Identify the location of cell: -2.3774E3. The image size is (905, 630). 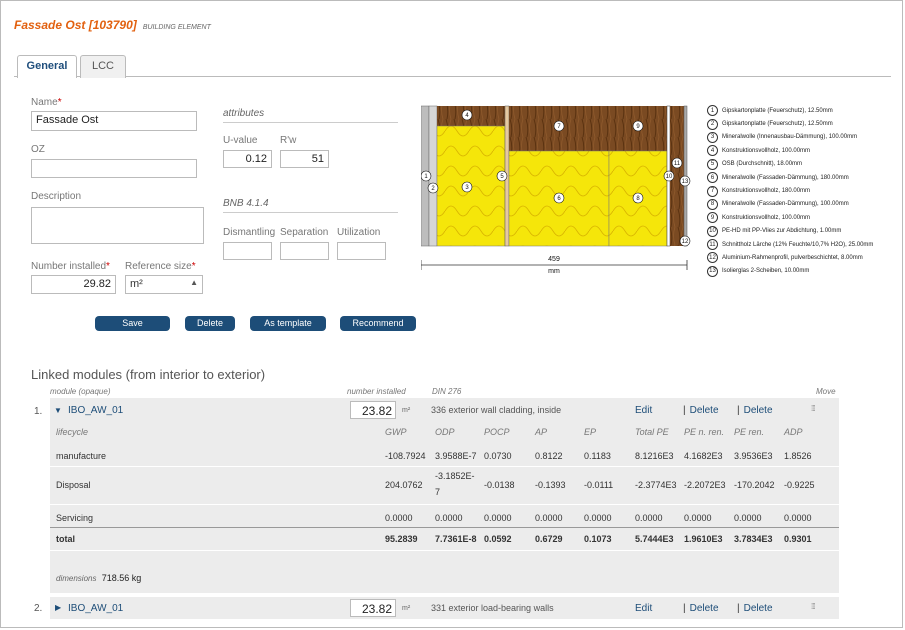
(656, 485).